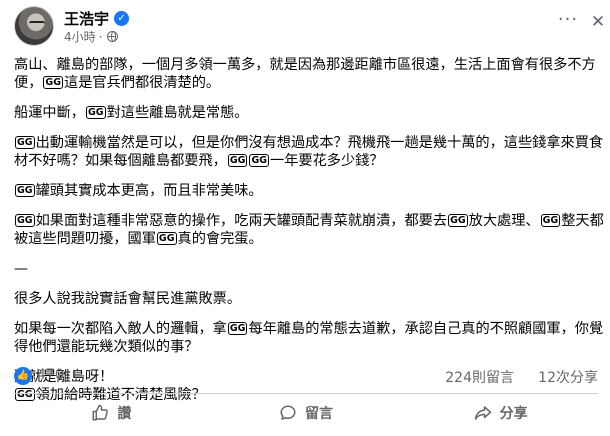 The height and width of the screenshot is (436, 610). Describe the element at coordinates (479, 377) in the screenshot. I see `comment-count: 224則留言` at that location.